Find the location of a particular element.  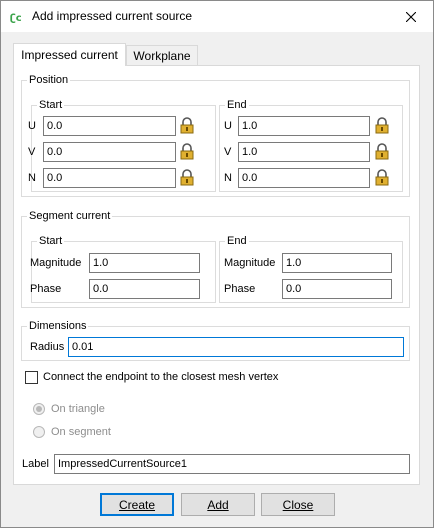

segment-start-title: Start is located at coordinates (51, 241).